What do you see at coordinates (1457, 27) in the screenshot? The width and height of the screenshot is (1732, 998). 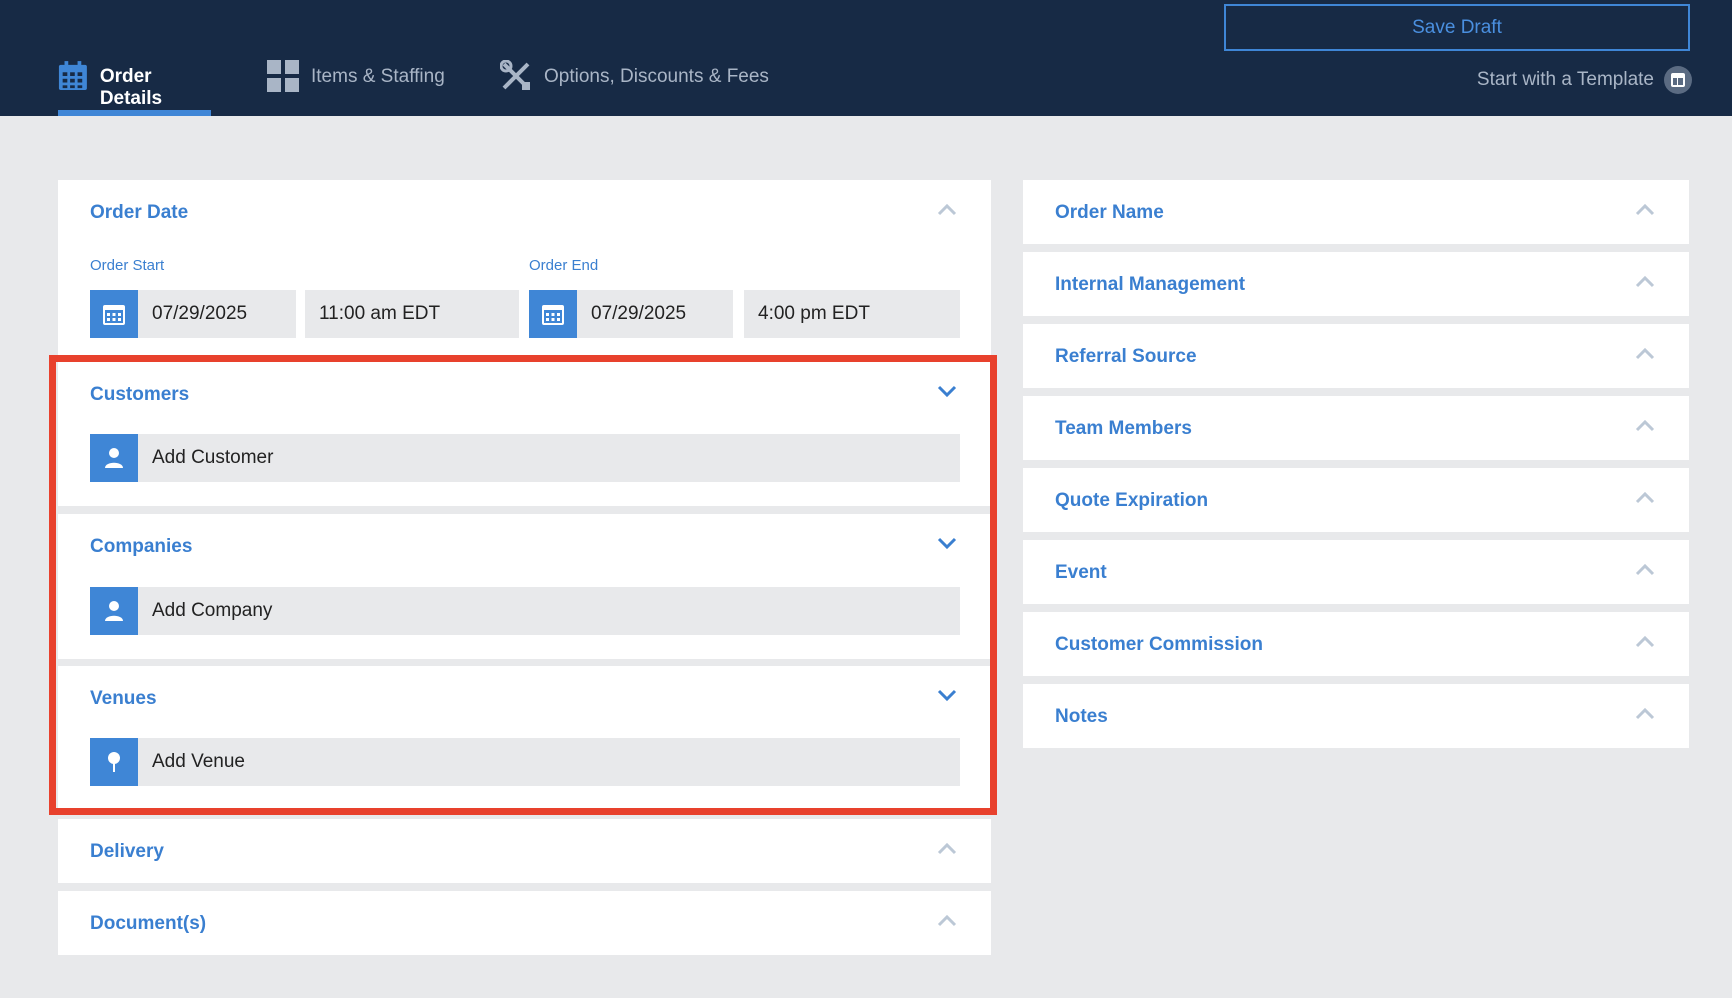 I see `save-draft-button: Save Draft` at bounding box center [1457, 27].